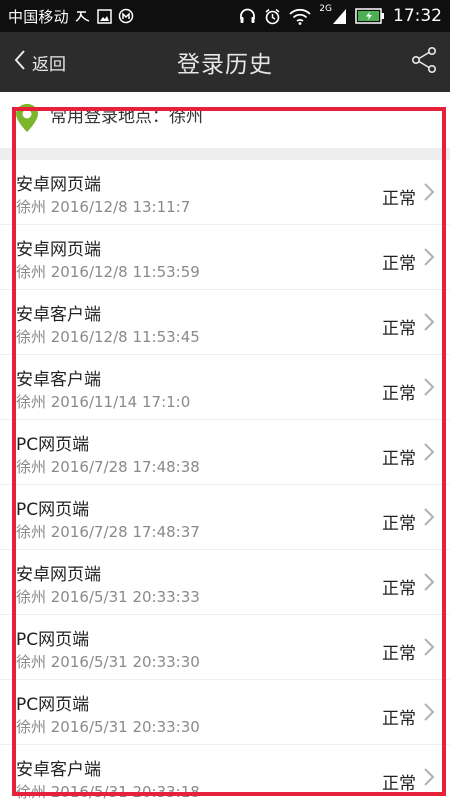 The height and width of the screenshot is (800, 450). I want to click on back-label: 返回, so click(49, 64).